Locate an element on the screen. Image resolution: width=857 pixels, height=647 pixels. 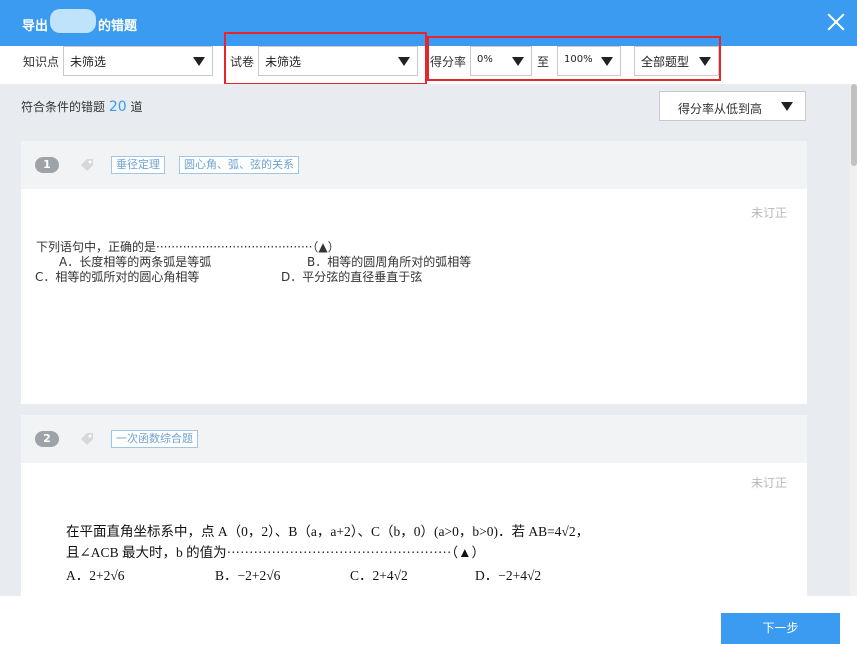
next-step-button: 下一步 is located at coordinates (780, 628).